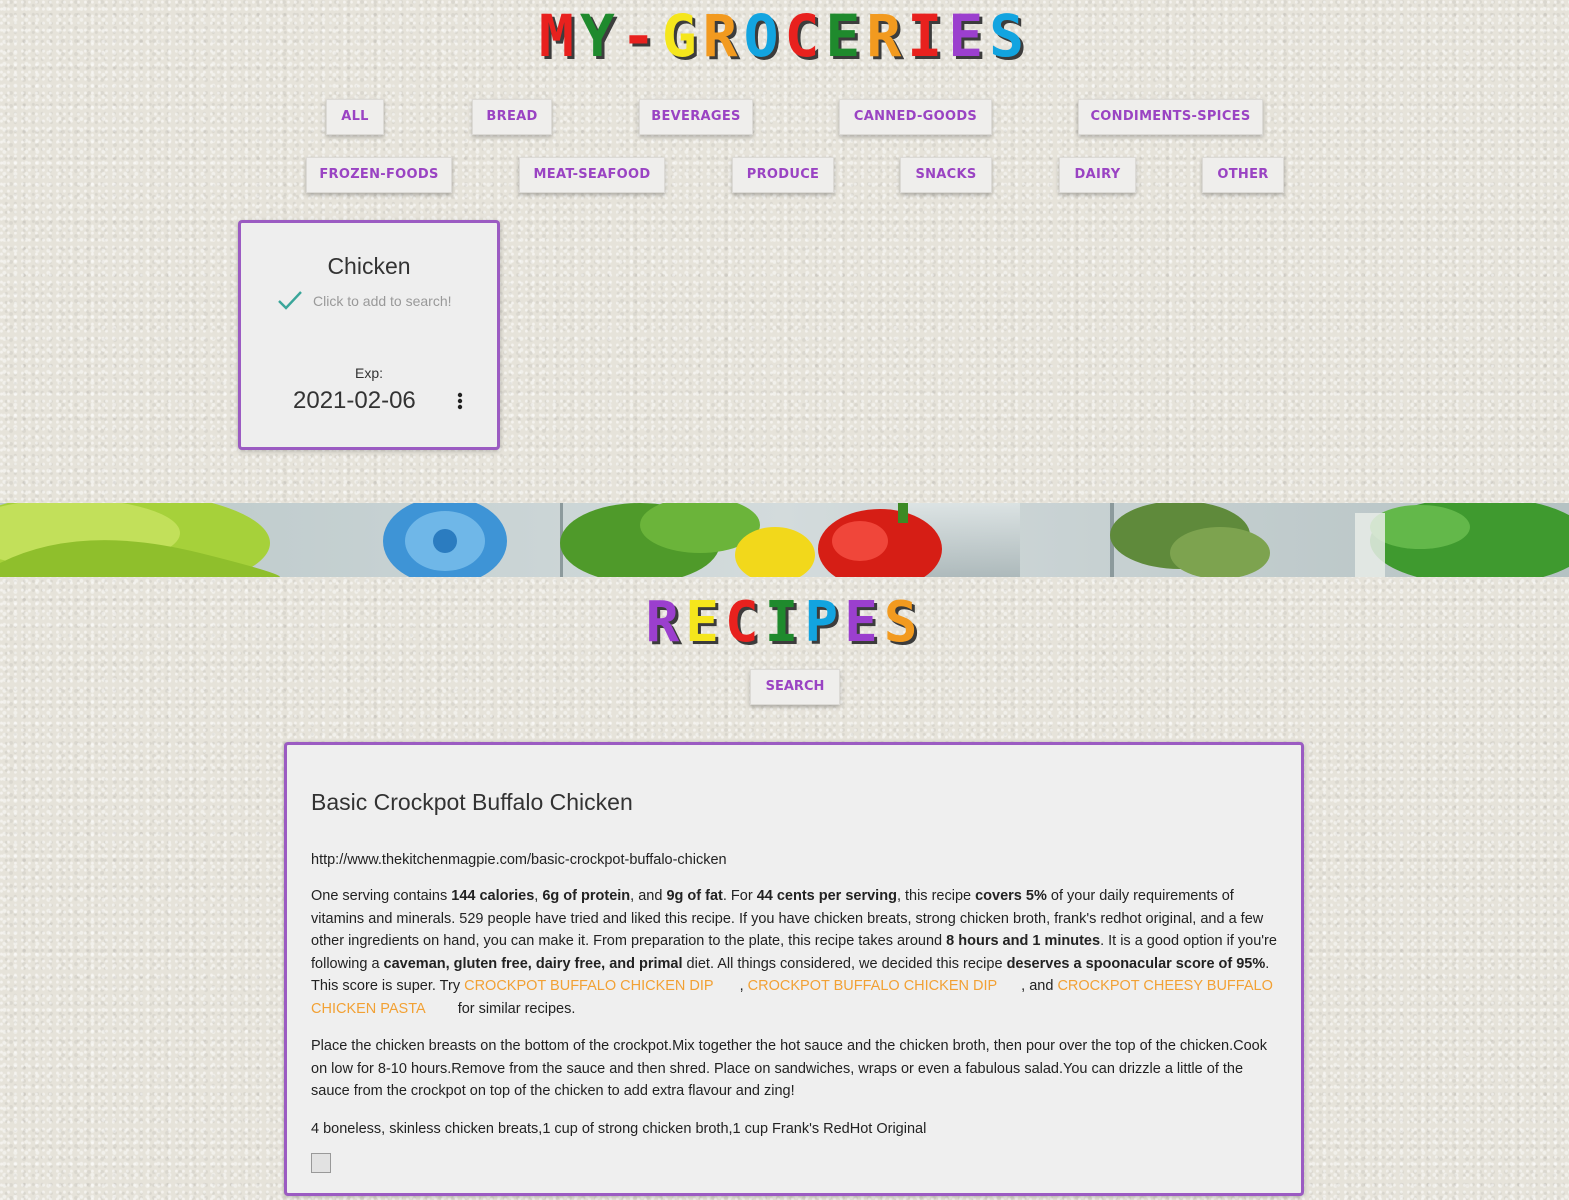 This screenshot has height=1200, width=1569. I want to click on recipe-title: Basic Crockpot Buffalo Chicken, so click(472, 802).